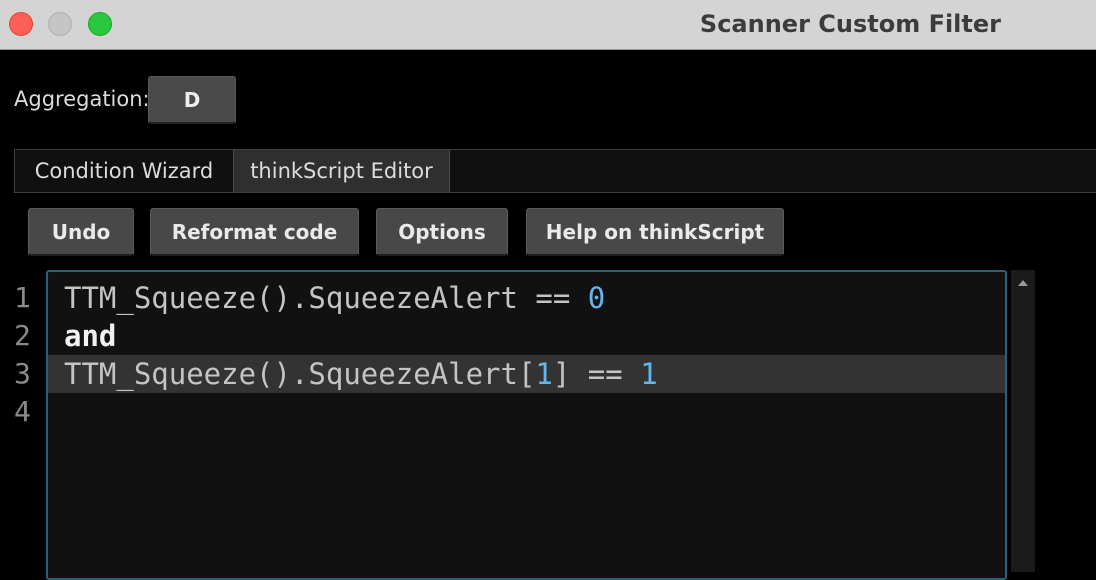 This screenshot has height=580, width=1096. I want to click on scroll-up-arrow-icon, so click(1023, 283).